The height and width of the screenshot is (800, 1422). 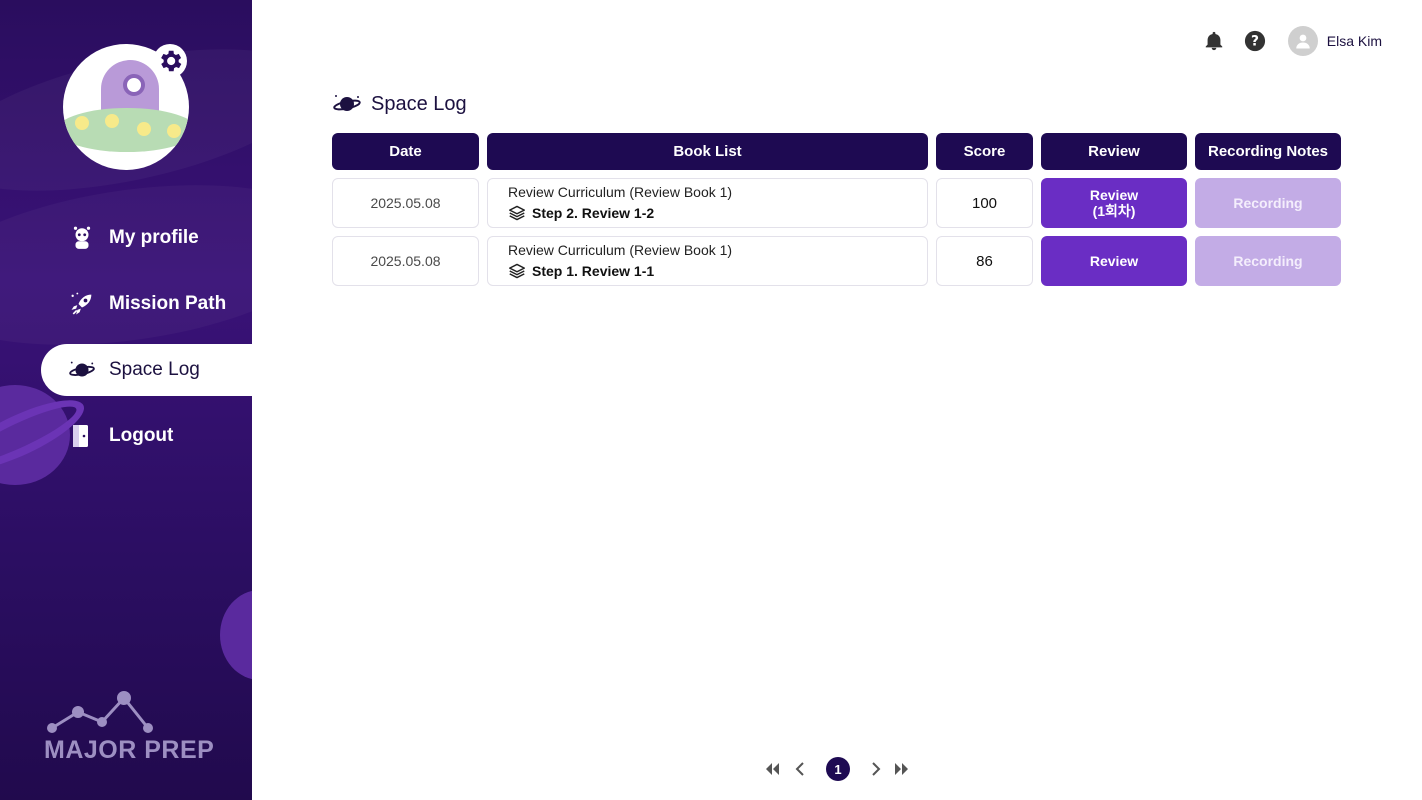 What do you see at coordinates (170, 61) in the screenshot?
I see `gear-icon` at bounding box center [170, 61].